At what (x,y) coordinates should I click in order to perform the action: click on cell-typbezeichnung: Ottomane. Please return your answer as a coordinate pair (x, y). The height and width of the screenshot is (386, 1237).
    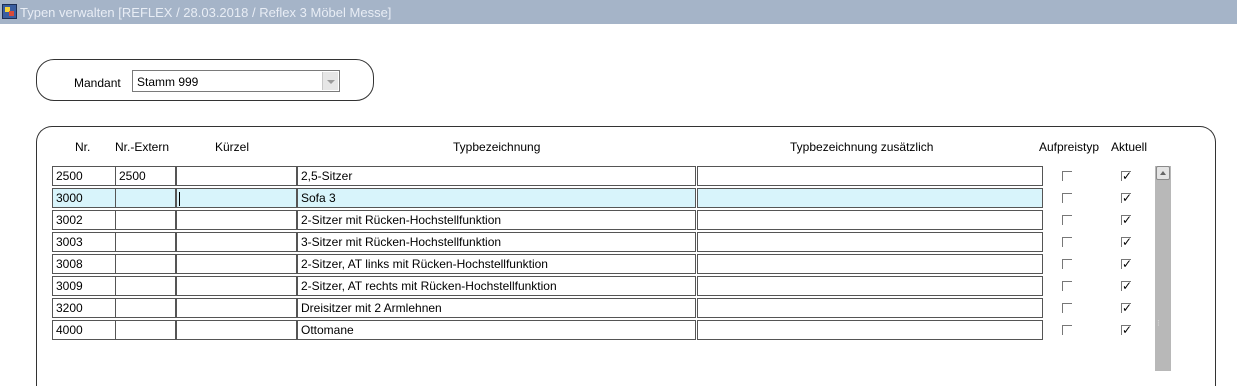
    Looking at the image, I should click on (496, 330).